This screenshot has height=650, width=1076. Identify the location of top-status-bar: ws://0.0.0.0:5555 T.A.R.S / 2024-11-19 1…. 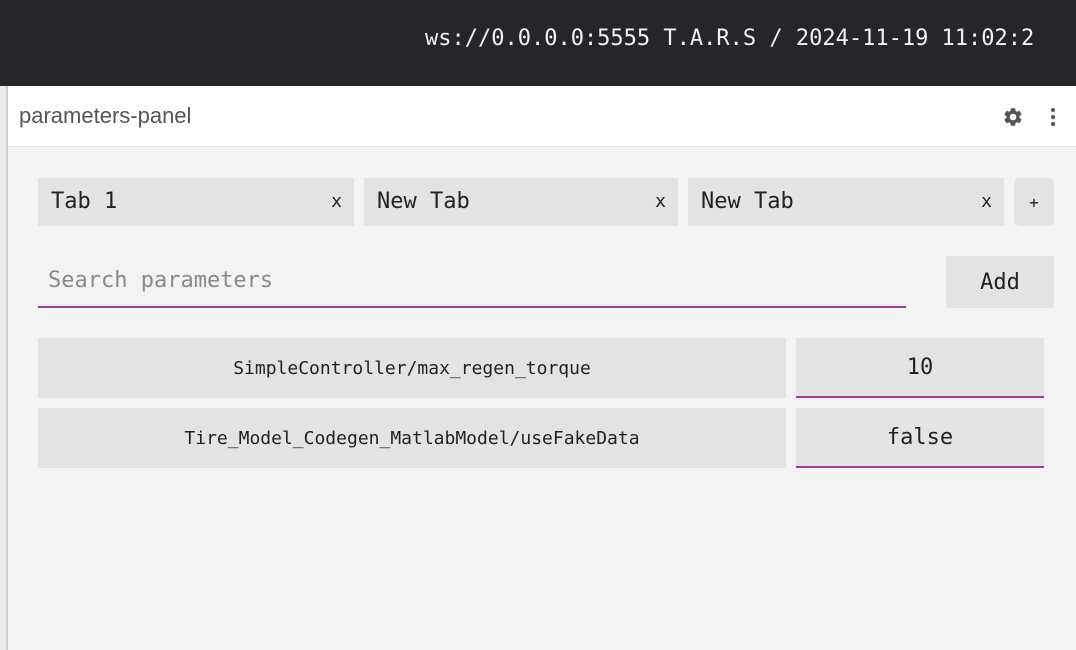
(538, 43).